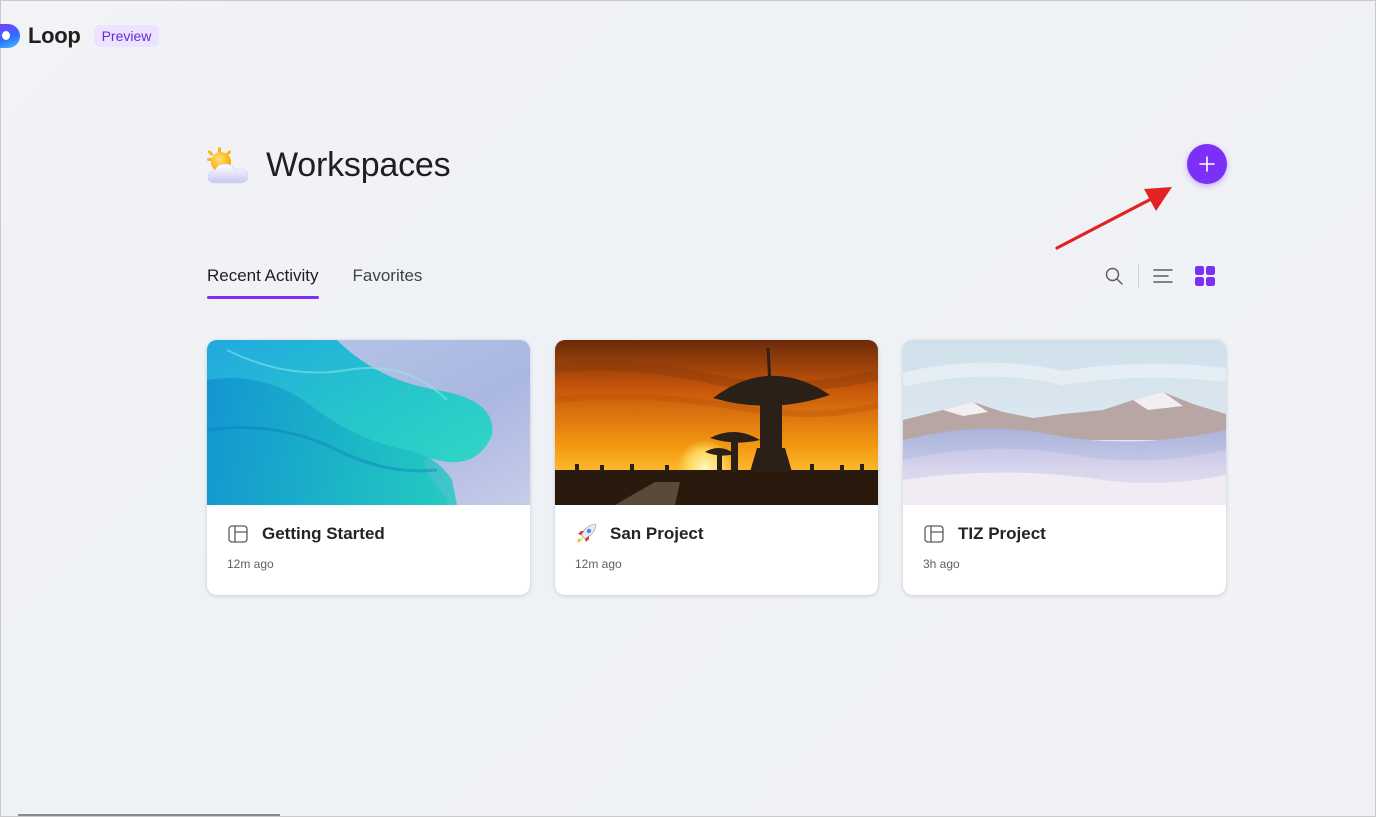  I want to click on card-body: San Project 12m ago, so click(716, 538).